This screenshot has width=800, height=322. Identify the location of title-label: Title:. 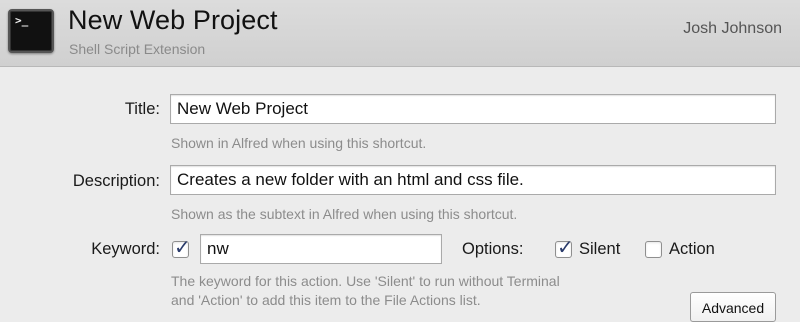
(142, 109).